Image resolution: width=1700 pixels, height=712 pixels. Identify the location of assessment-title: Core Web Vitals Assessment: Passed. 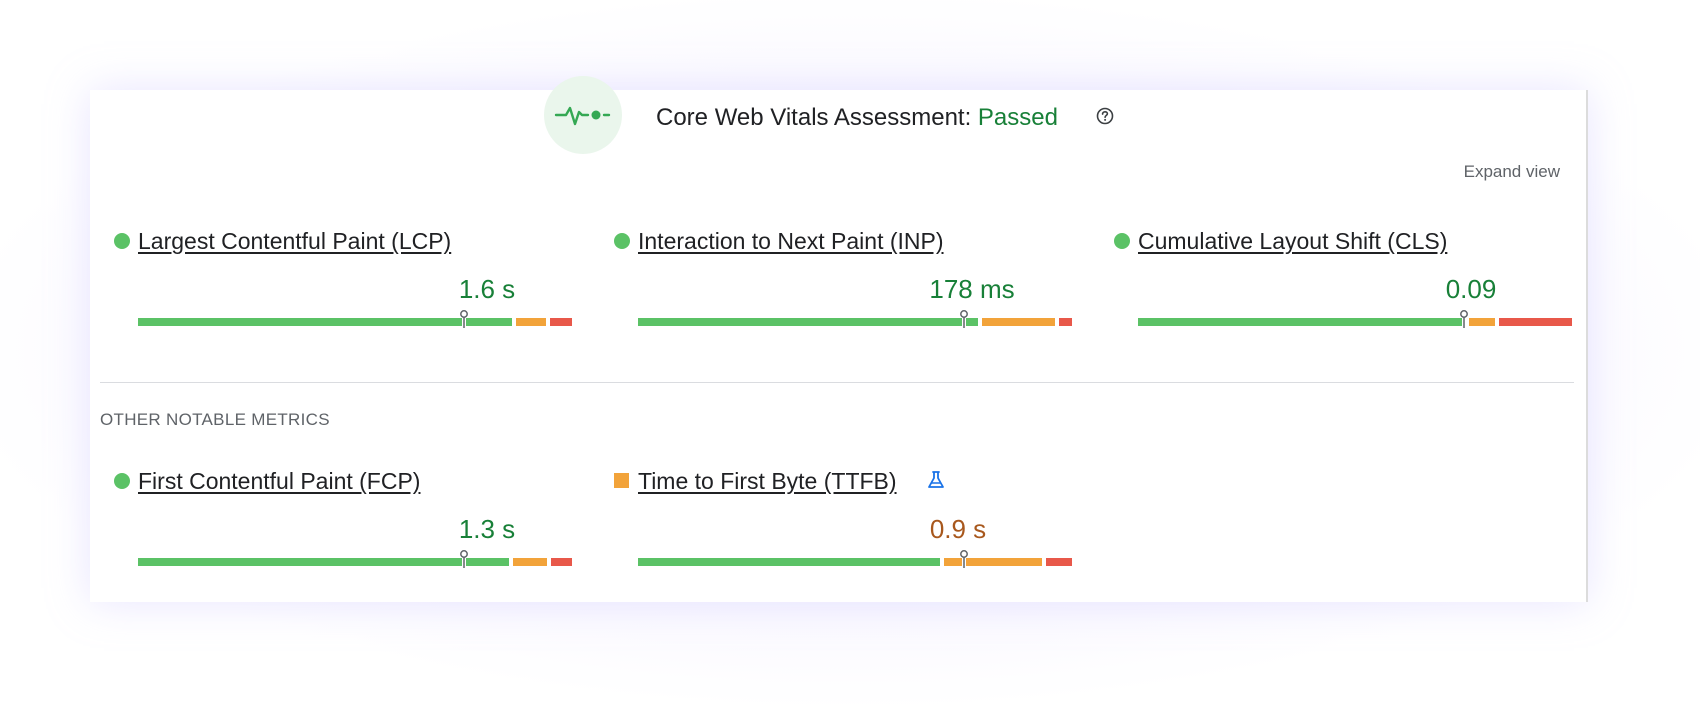
(857, 118).